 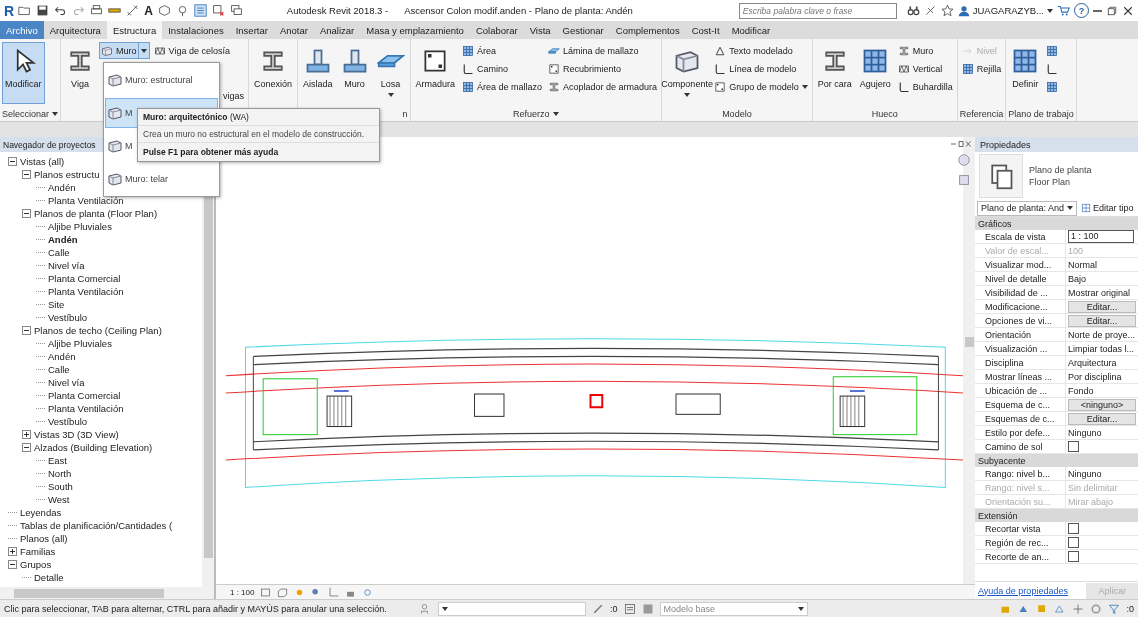 I want to click on type-name: Floor Plan, so click(x=1050, y=182).